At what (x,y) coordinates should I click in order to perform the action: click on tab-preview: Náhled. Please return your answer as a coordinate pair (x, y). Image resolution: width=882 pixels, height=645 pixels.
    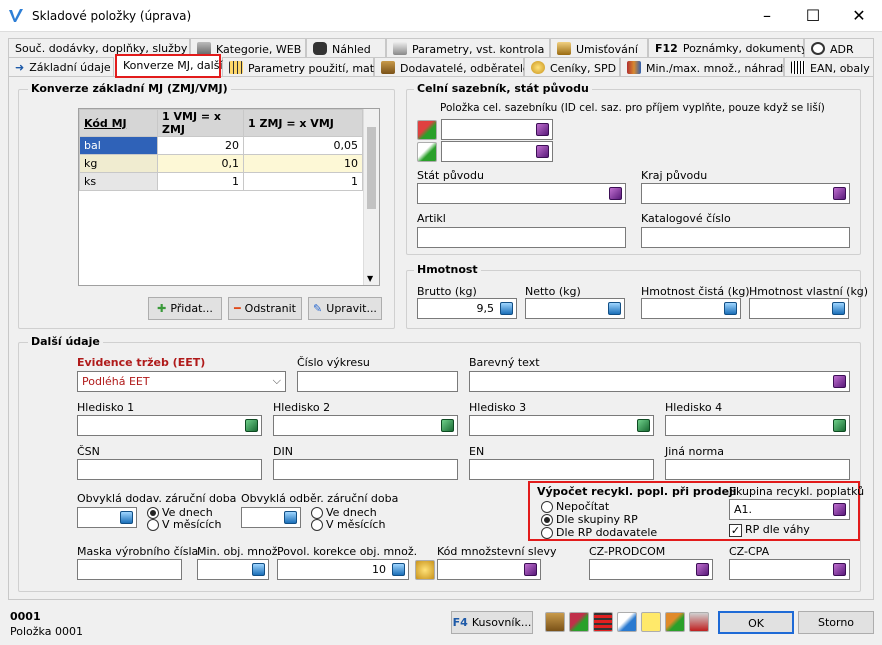
    Looking at the image, I should click on (346, 48).